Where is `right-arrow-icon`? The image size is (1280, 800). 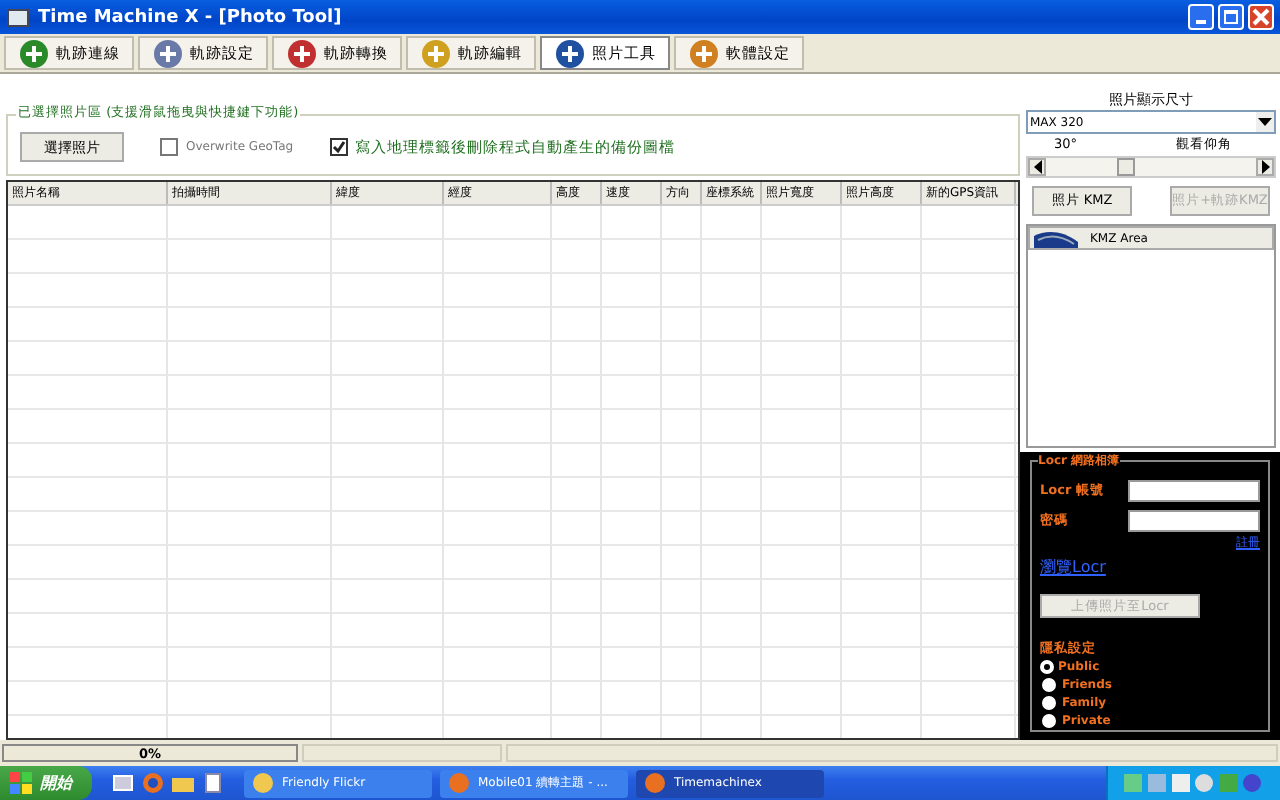
right-arrow-icon is located at coordinates (1265, 167).